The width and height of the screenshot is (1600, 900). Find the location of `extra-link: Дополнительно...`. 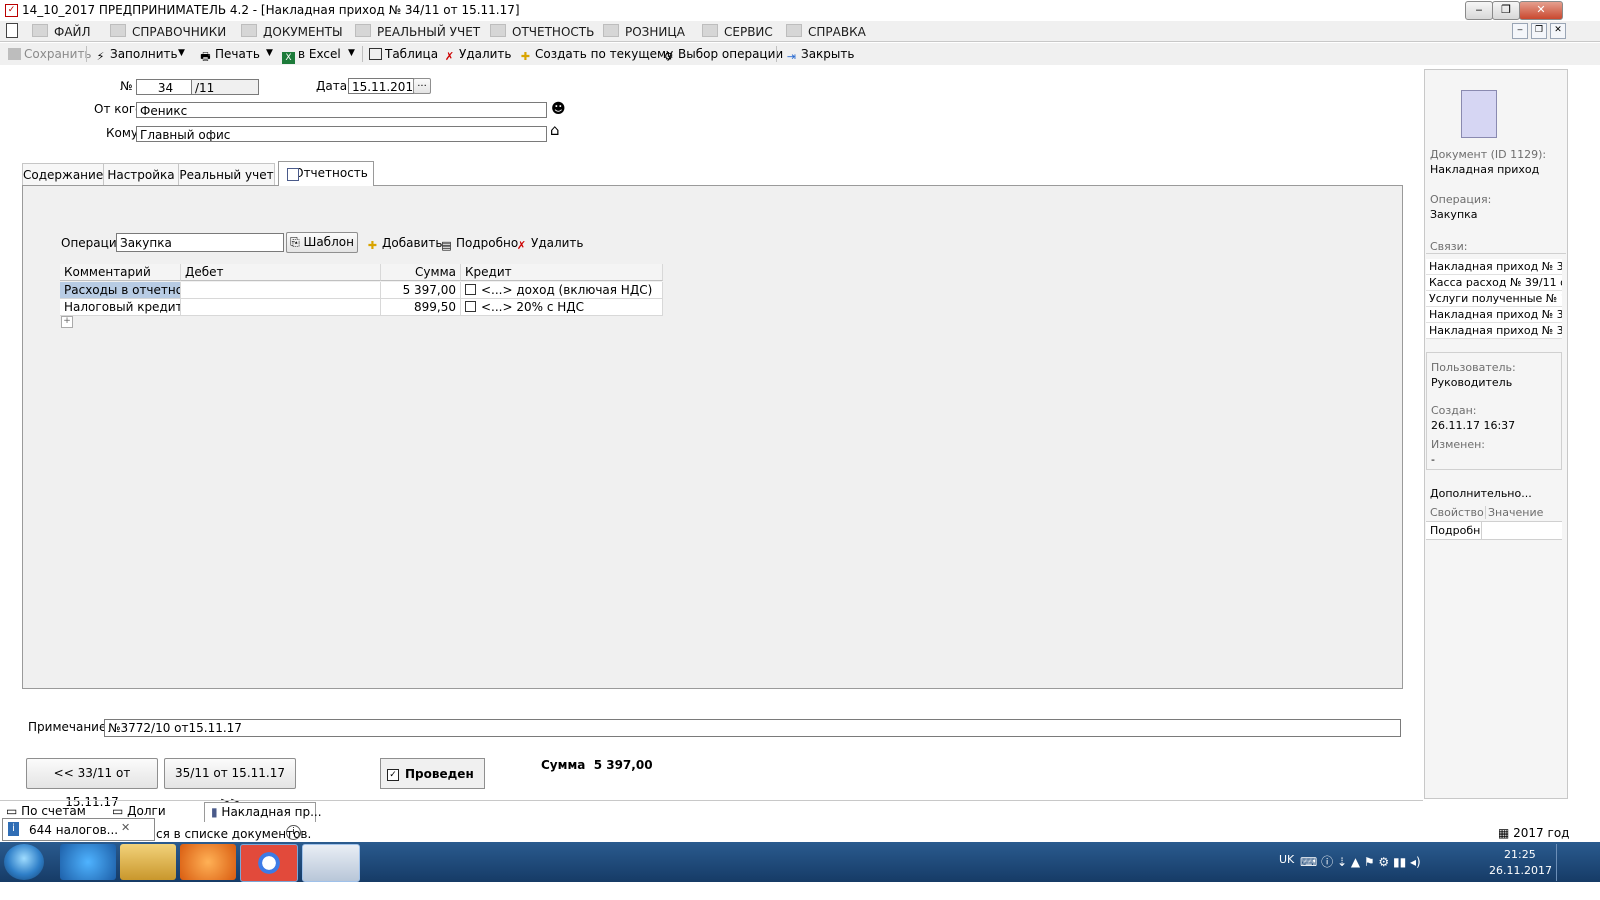

extra-link: Дополнительно... is located at coordinates (1481, 493).